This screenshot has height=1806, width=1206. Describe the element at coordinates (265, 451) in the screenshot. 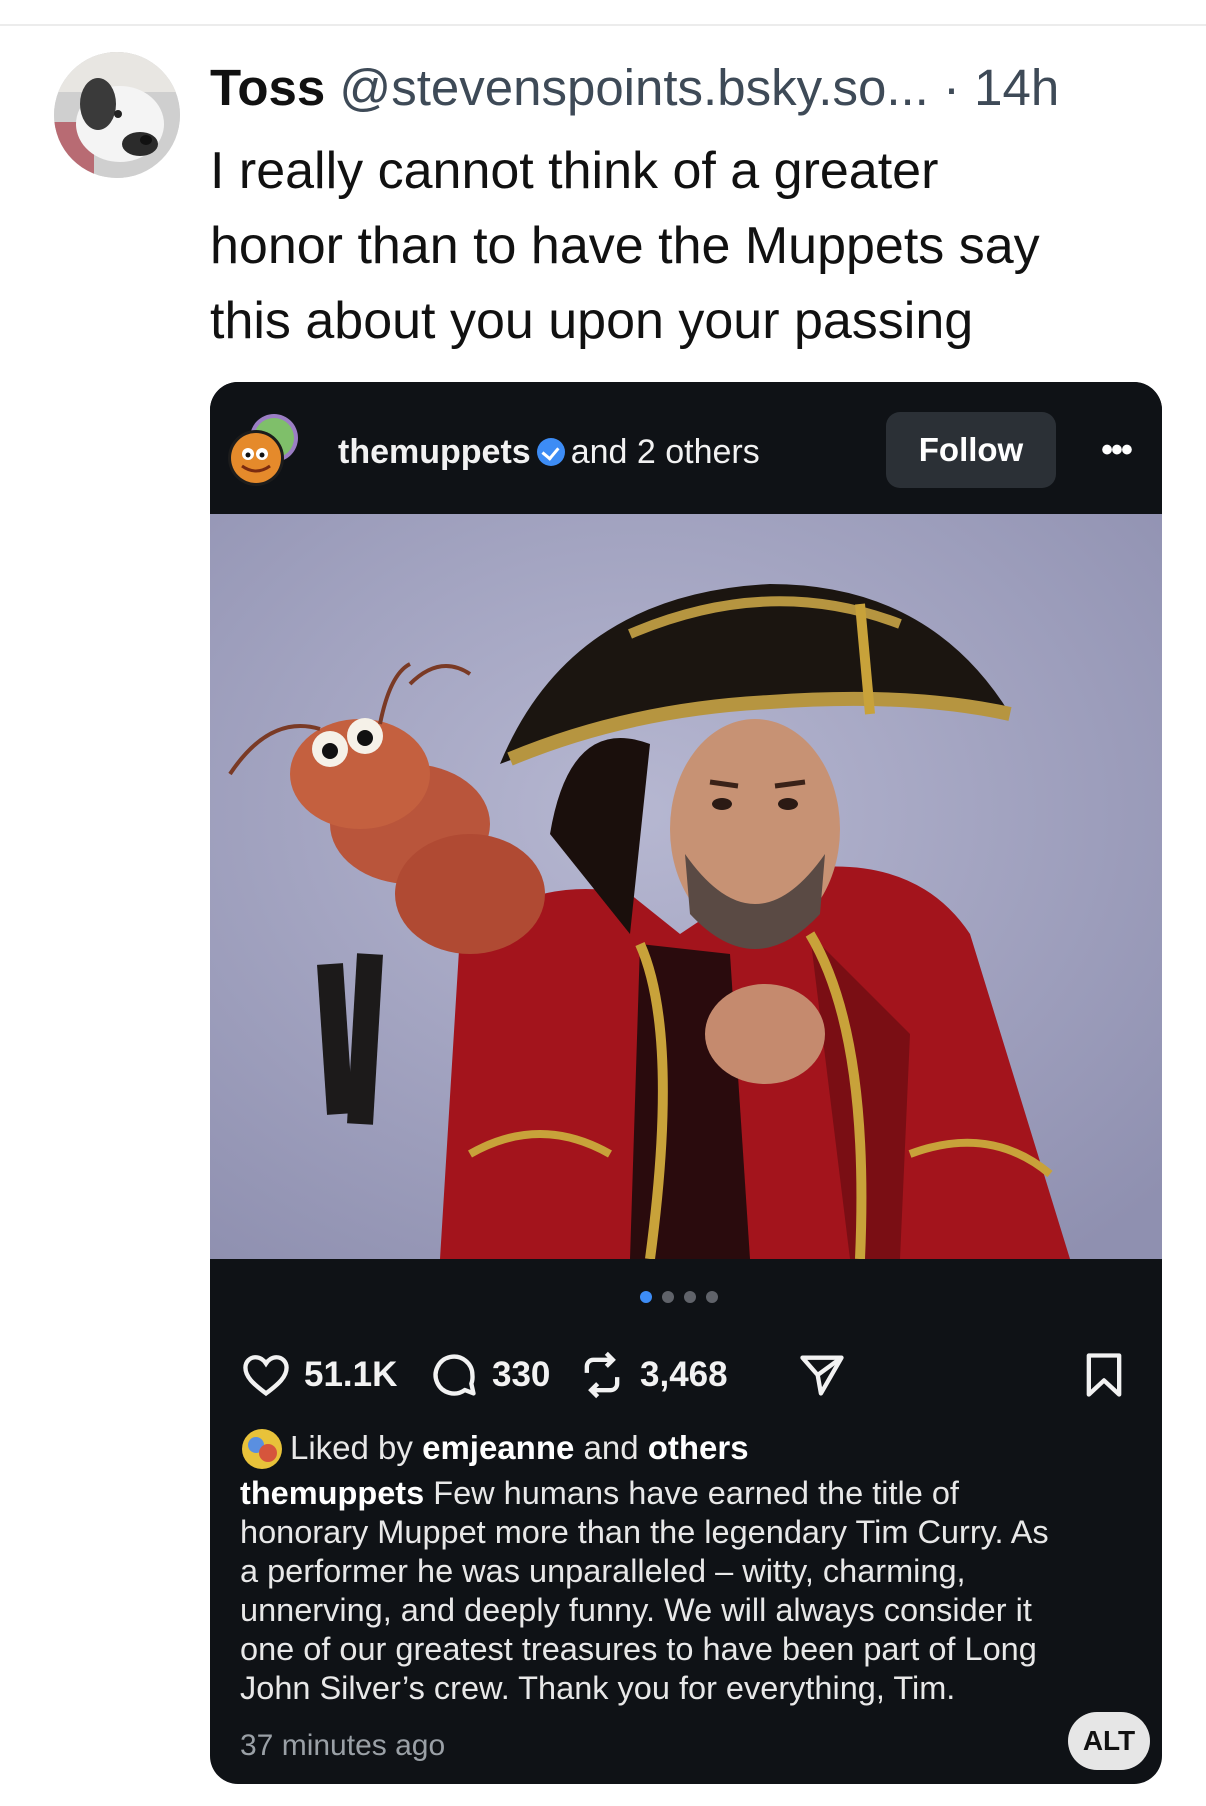

I see `collab-avatar` at that location.